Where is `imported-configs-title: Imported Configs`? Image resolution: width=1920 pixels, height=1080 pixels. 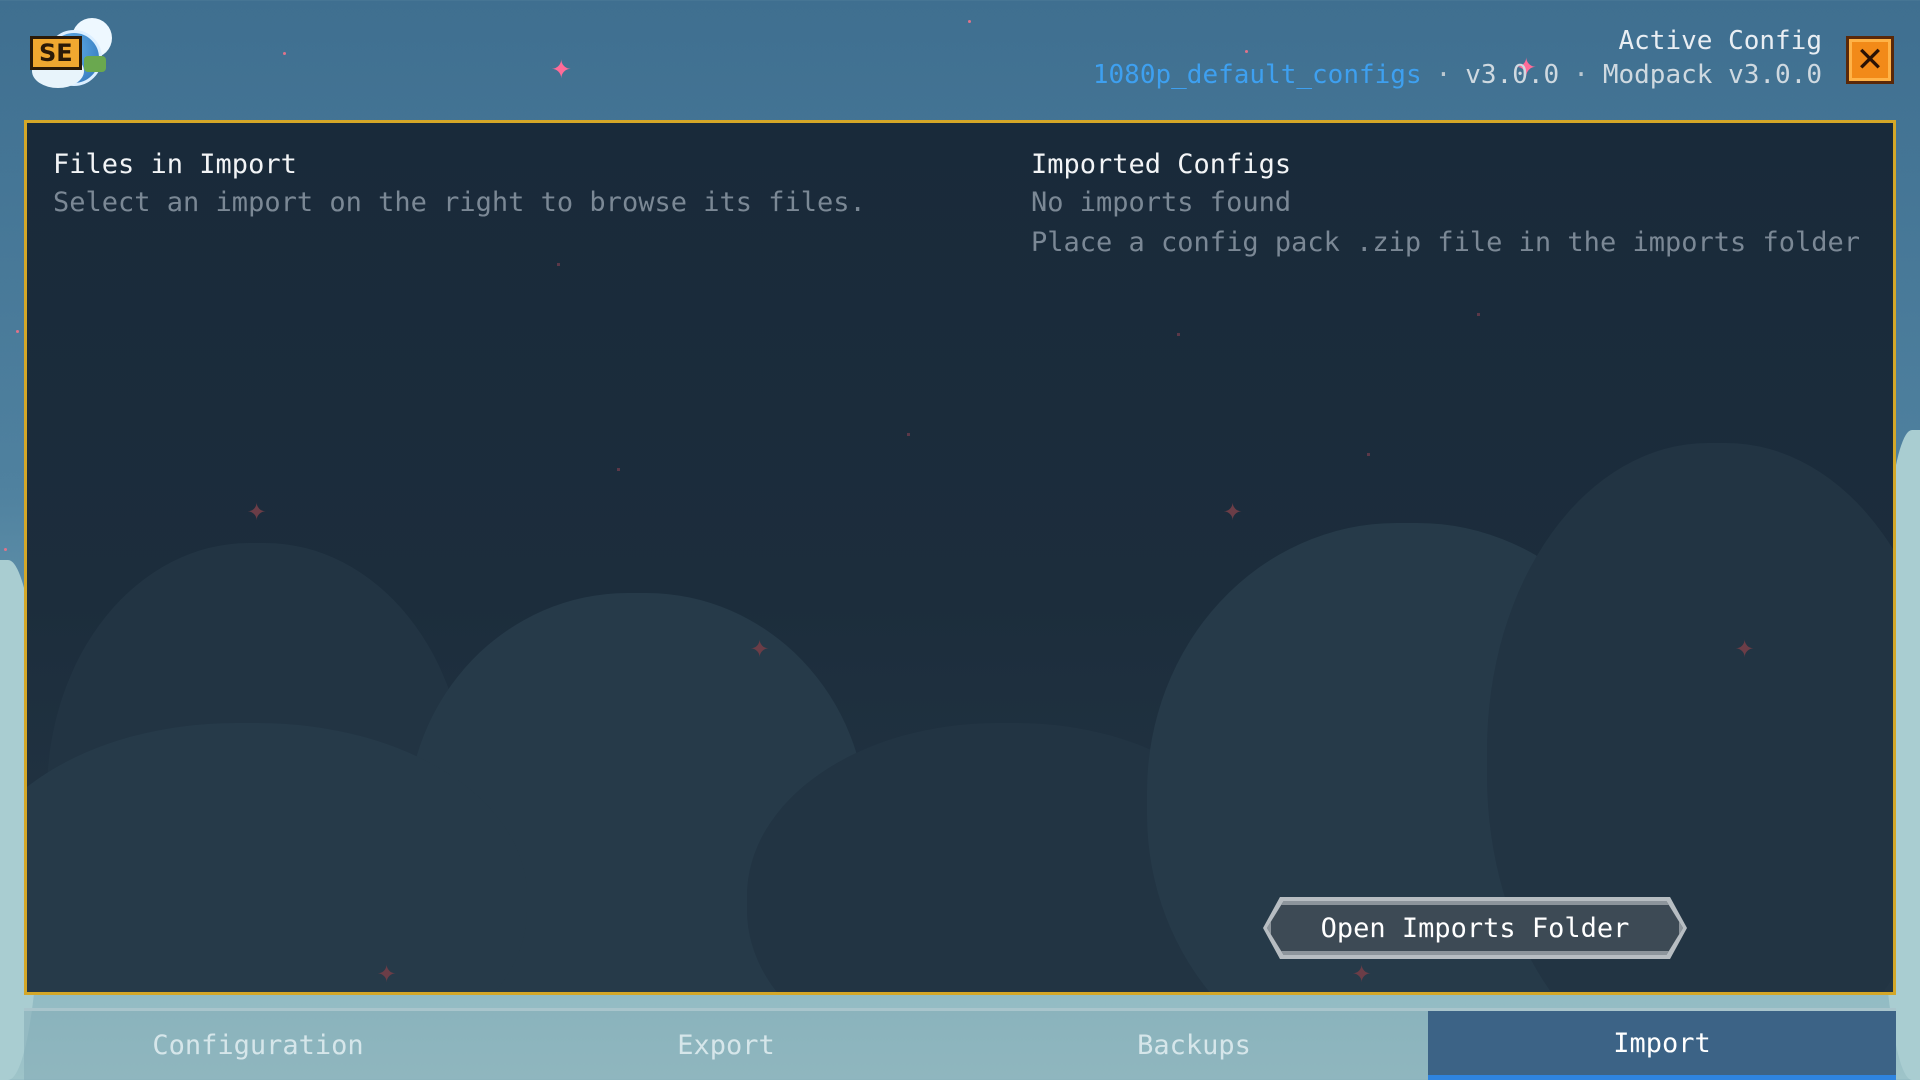
imported-configs-title: Imported Configs is located at coordinates (1161, 164).